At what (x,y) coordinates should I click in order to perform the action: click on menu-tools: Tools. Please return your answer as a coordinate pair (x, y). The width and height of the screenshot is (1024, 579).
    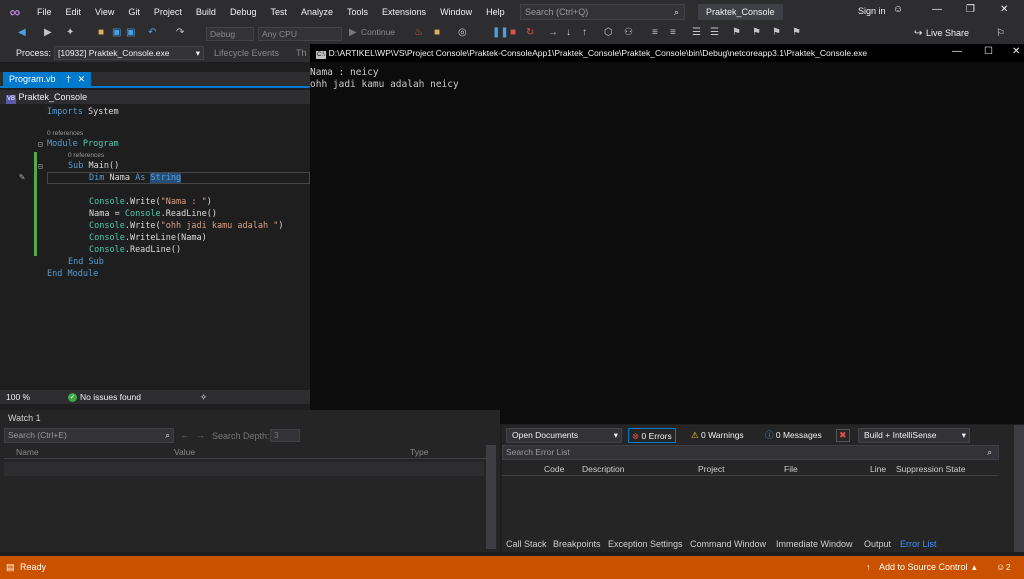
    Looking at the image, I should click on (357, 12).